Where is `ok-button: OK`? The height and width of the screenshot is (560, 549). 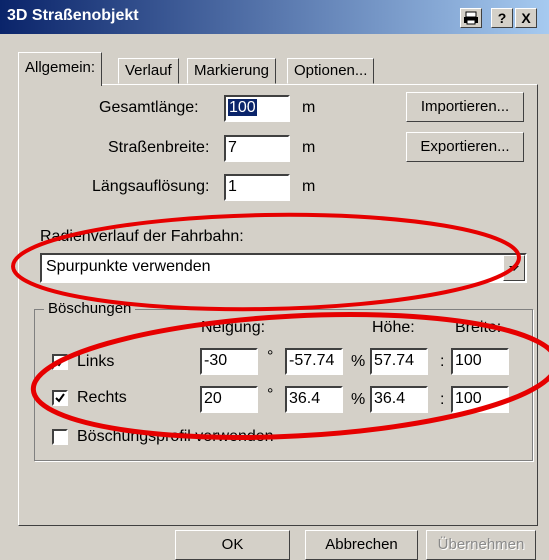 ok-button: OK is located at coordinates (232, 545).